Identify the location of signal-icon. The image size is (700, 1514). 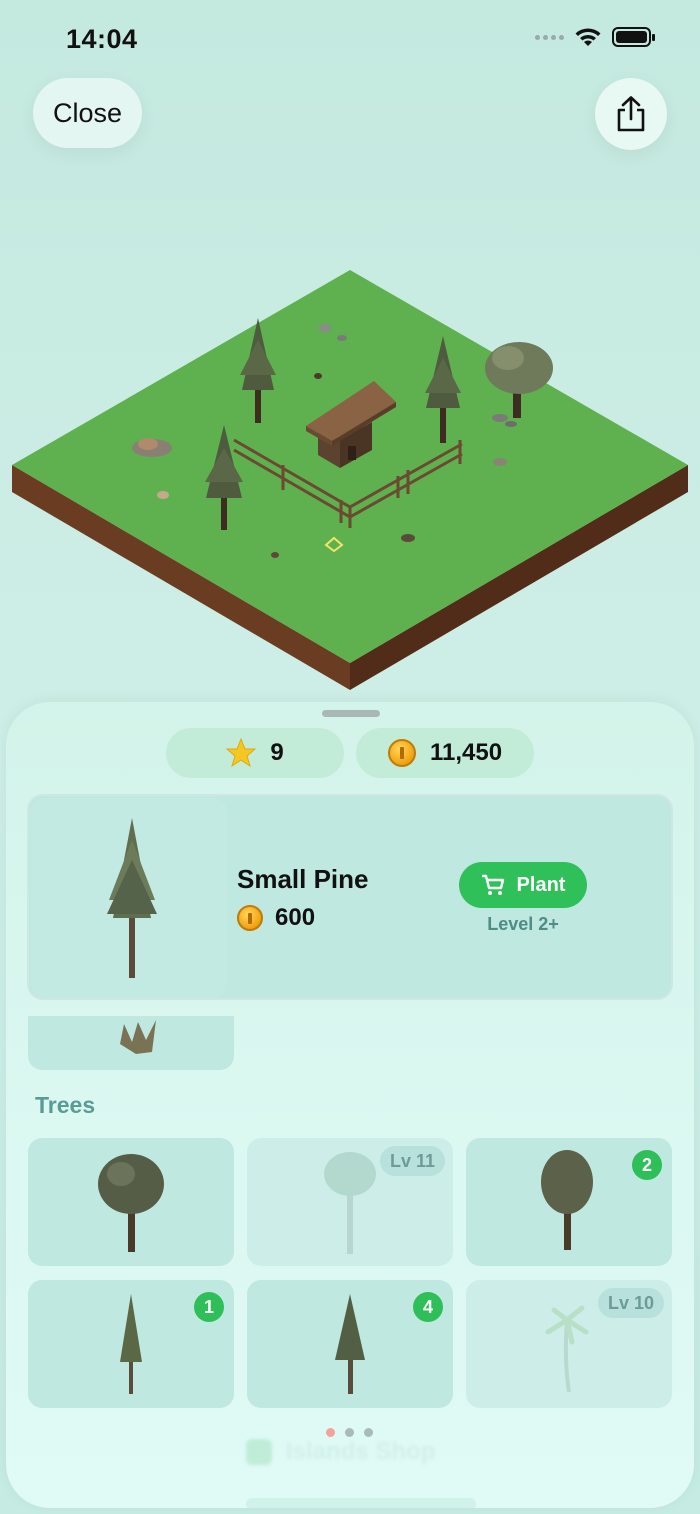
(549, 37).